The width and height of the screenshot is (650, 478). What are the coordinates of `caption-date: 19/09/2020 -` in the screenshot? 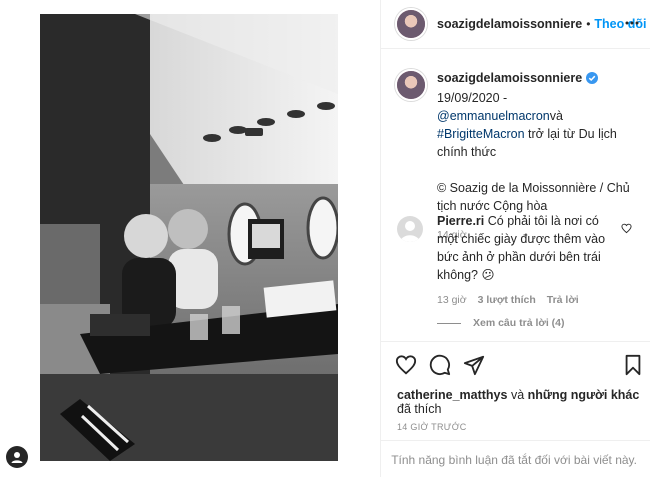 It's located at (472, 98).